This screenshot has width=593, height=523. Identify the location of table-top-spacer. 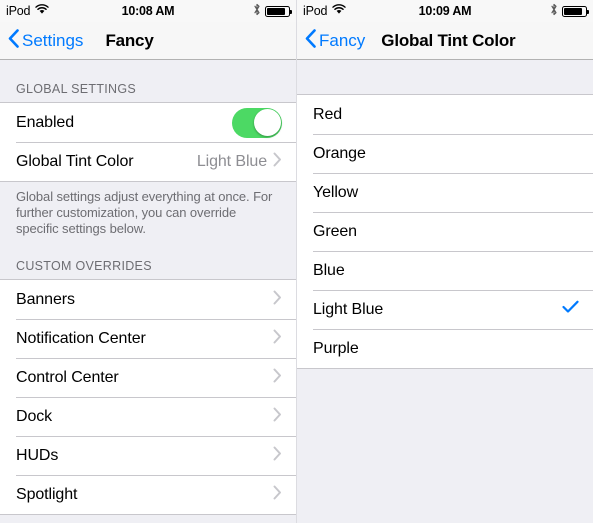
(445, 77).